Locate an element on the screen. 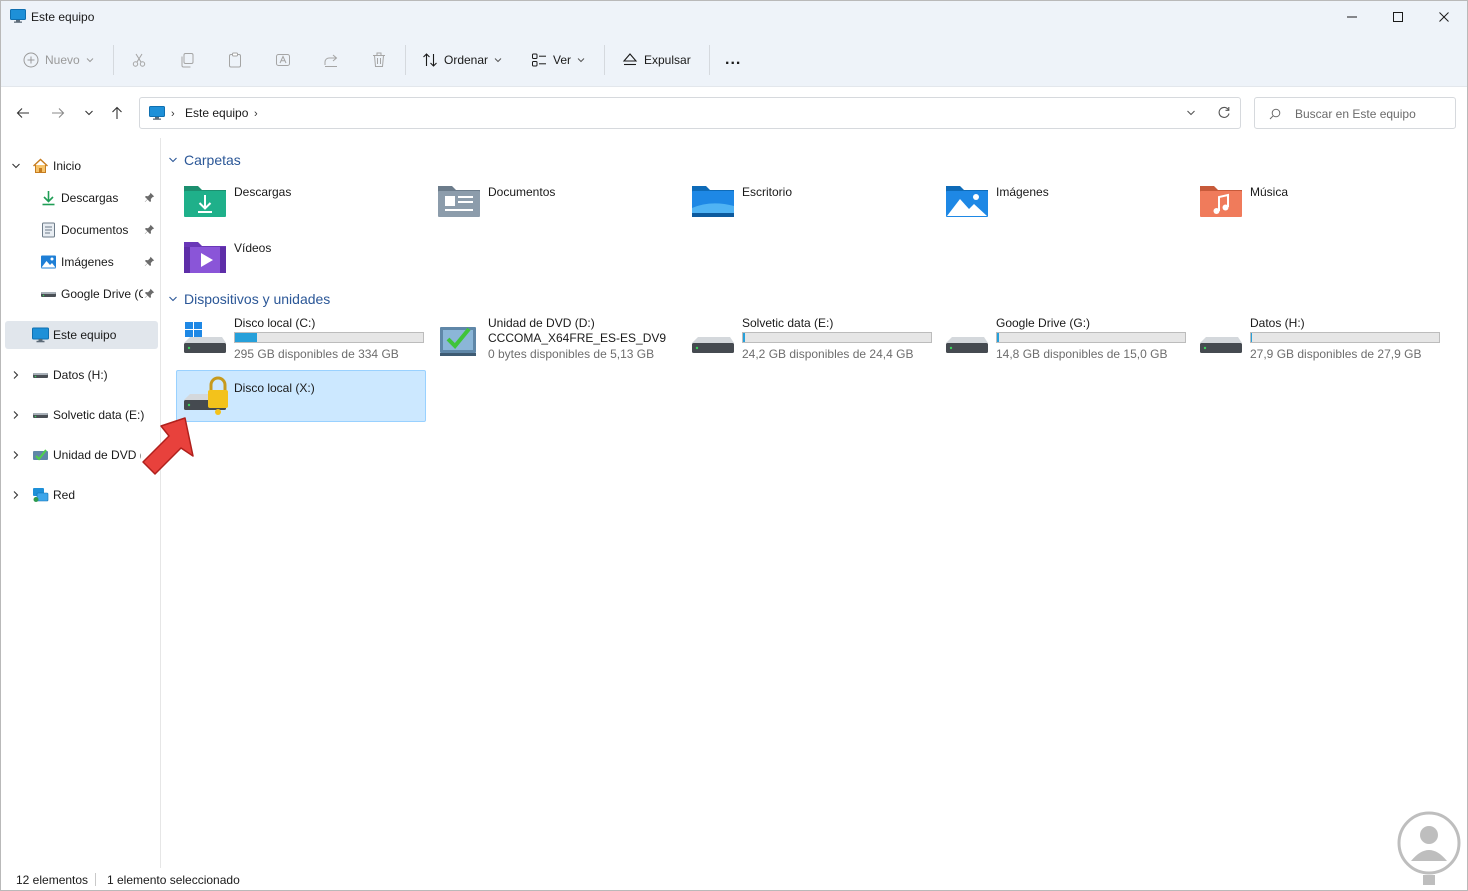 The height and width of the screenshot is (891, 1468). folder-name: Descargas is located at coordinates (263, 192).